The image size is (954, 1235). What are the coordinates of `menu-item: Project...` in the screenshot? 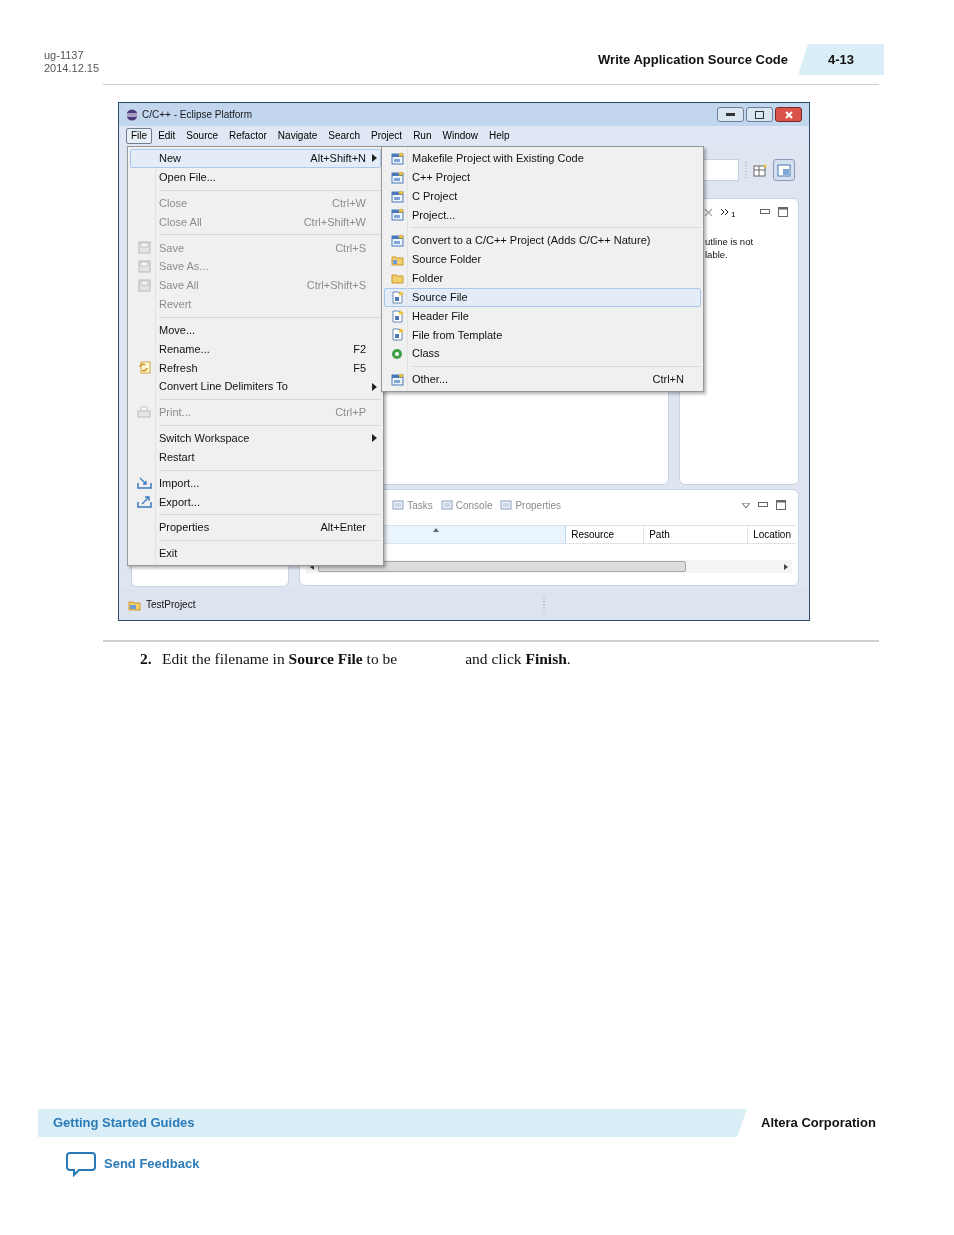 It's located at (542, 215).